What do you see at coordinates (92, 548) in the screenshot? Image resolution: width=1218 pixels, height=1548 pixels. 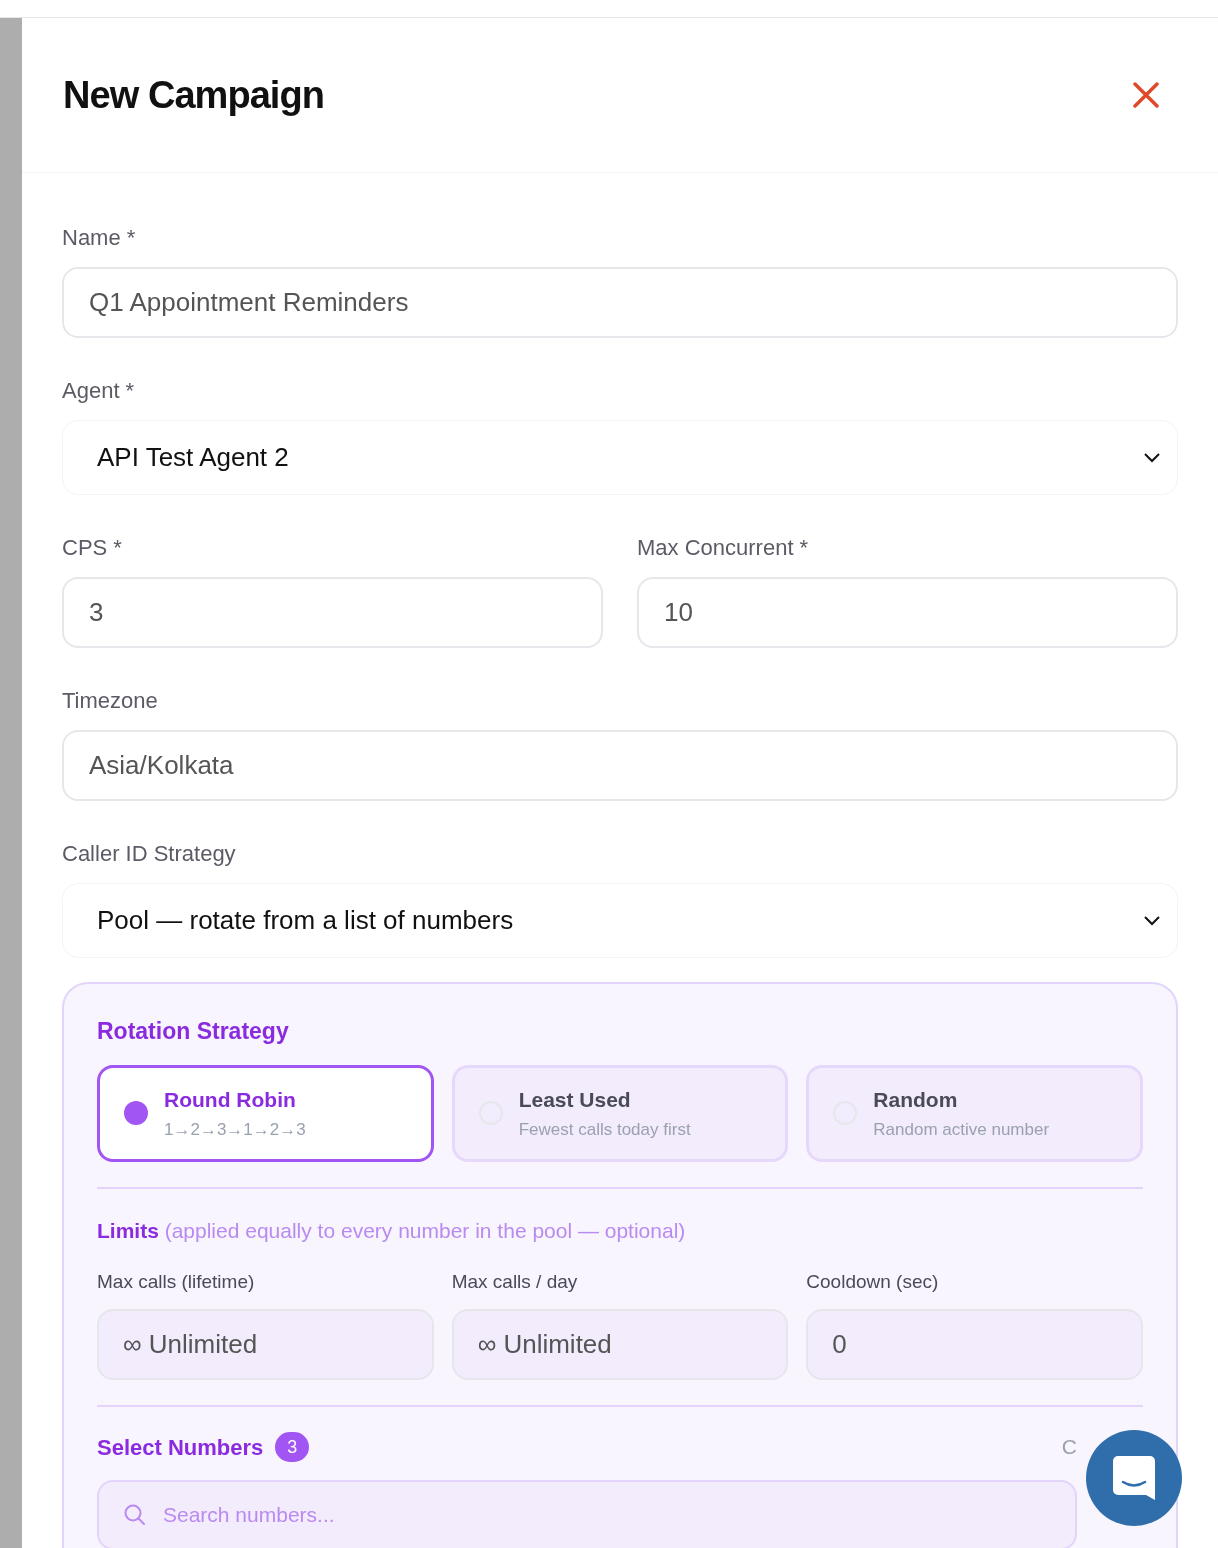 I see `field-label: CPS *` at bounding box center [92, 548].